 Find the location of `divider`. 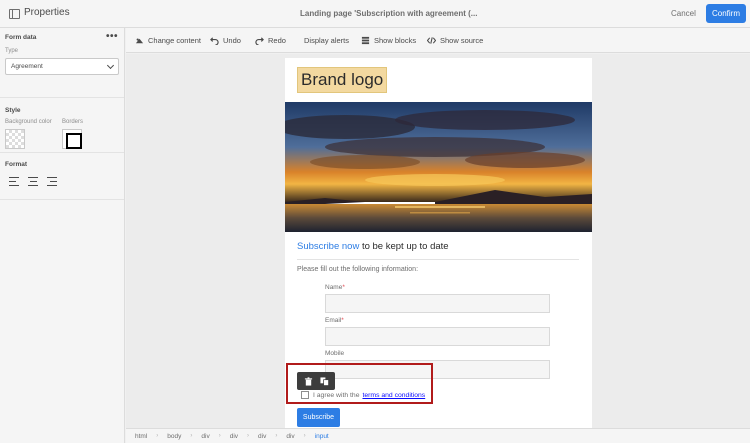

divider is located at coordinates (438, 259).